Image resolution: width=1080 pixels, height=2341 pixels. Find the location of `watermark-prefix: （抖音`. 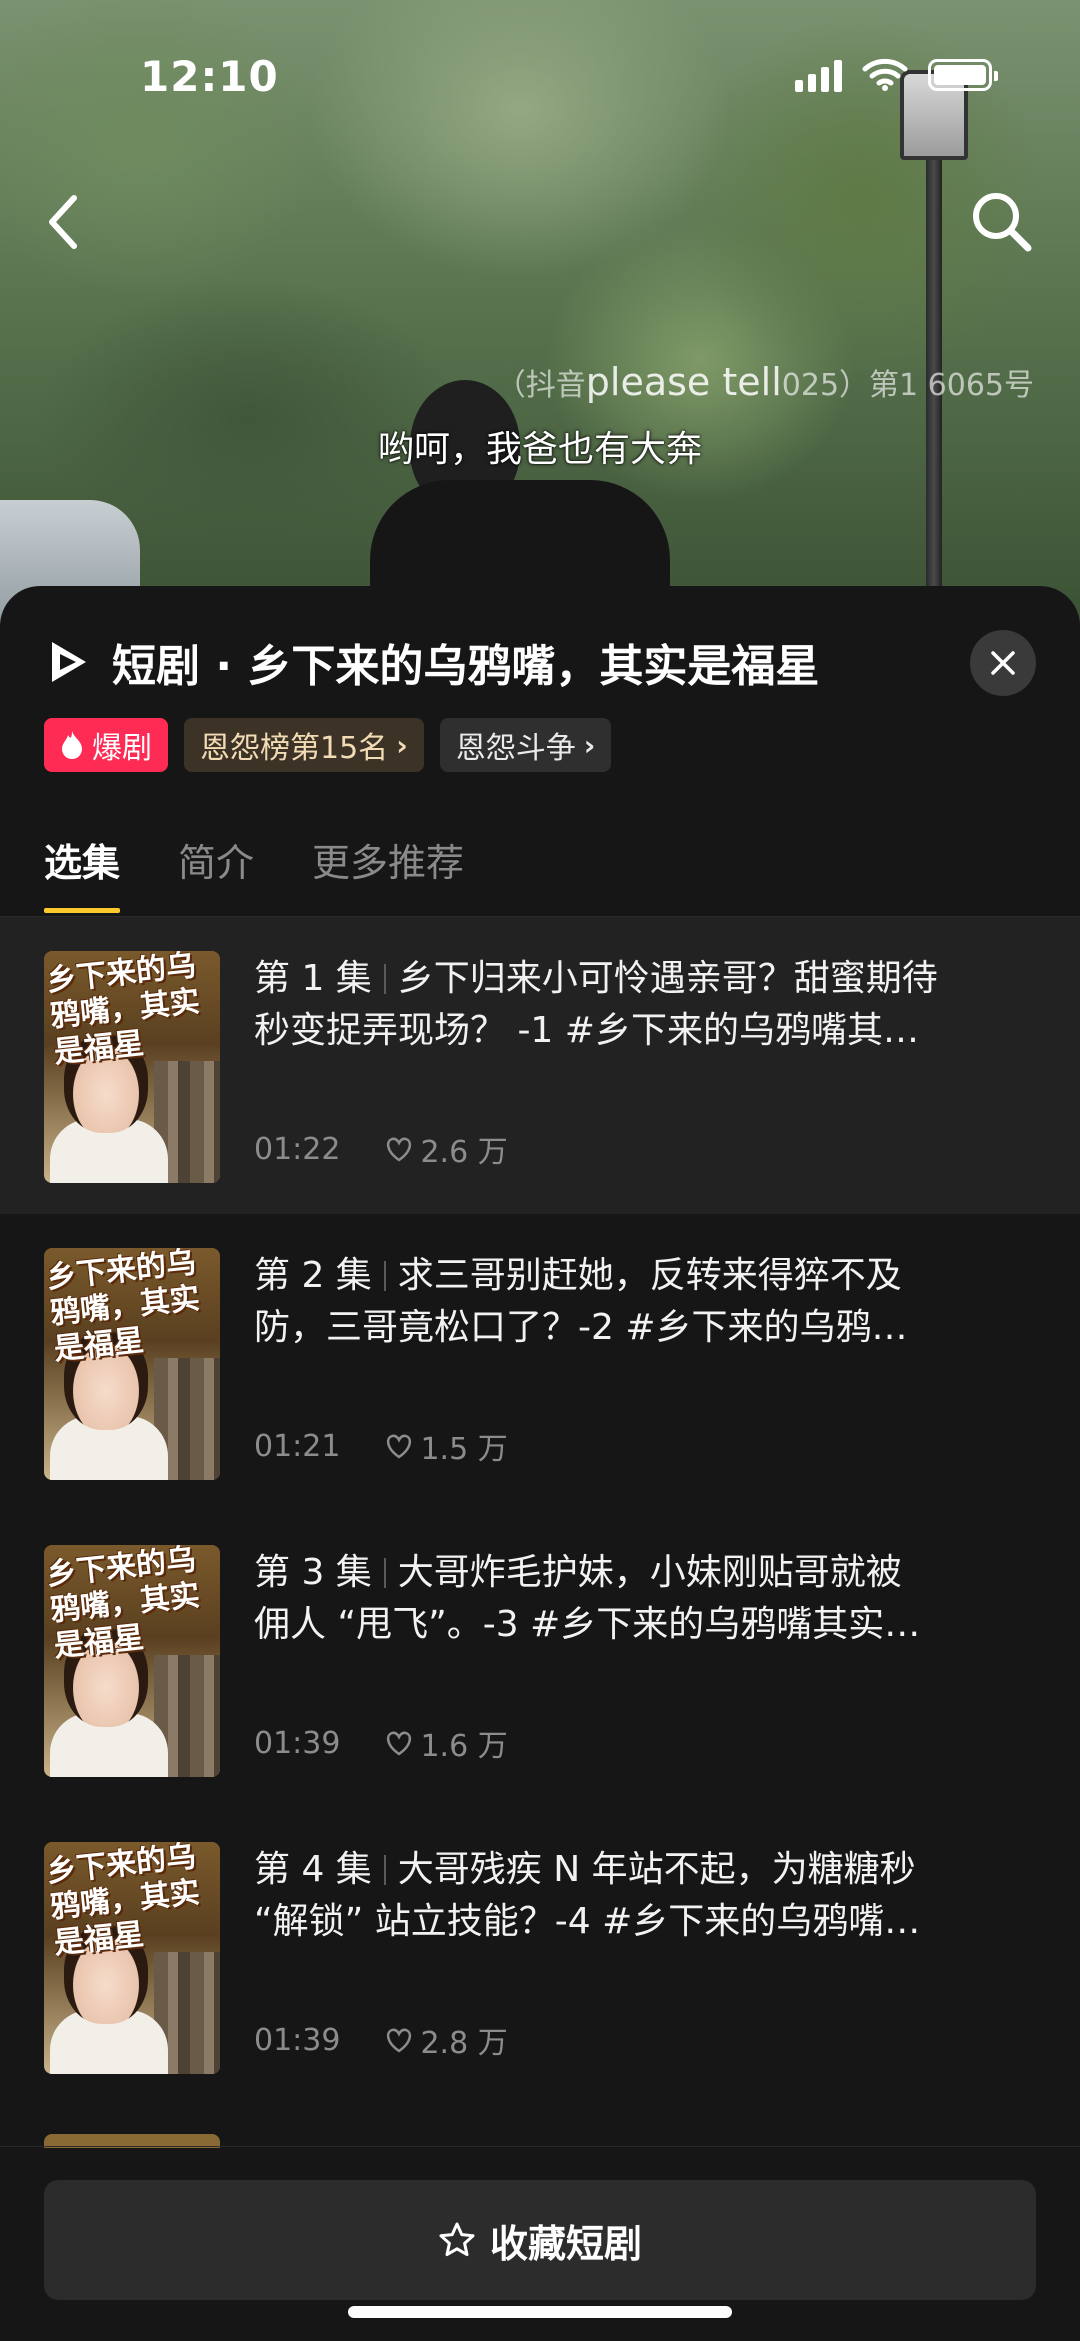

watermark-prefix: （抖音 is located at coordinates (540, 385).